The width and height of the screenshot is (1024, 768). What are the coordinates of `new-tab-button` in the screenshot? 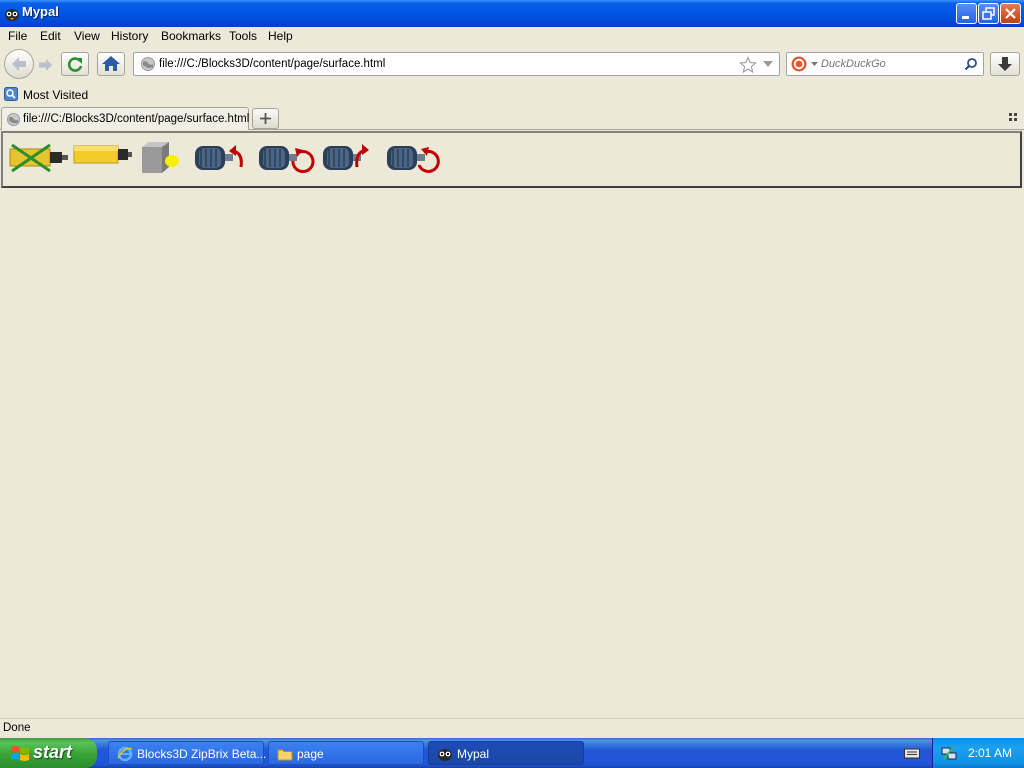 It's located at (265, 118).